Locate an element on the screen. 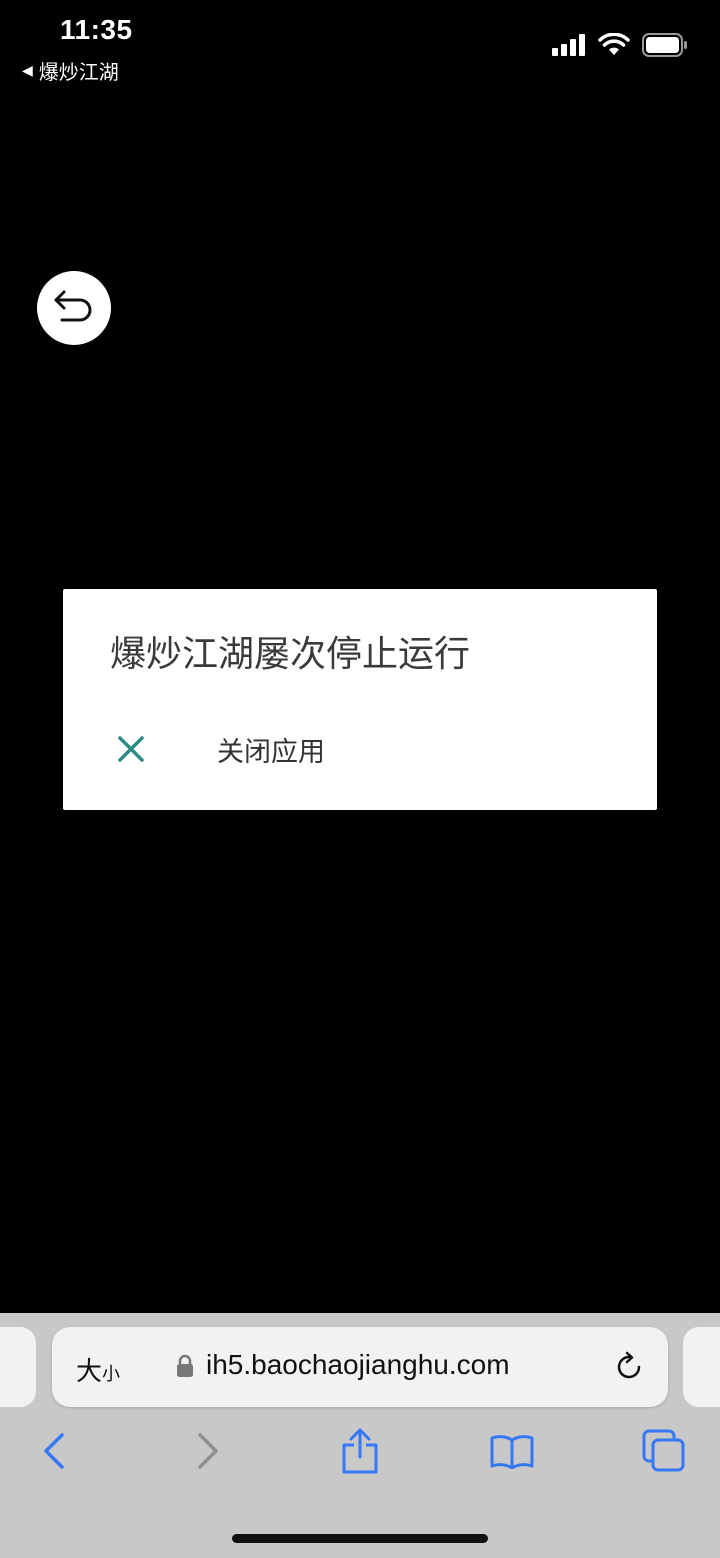 Image resolution: width=720 pixels, height=1558 pixels. app-stopped-dialog: 爆炒江湖屡次停止运行 关闭应用 is located at coordinates (360, 699).